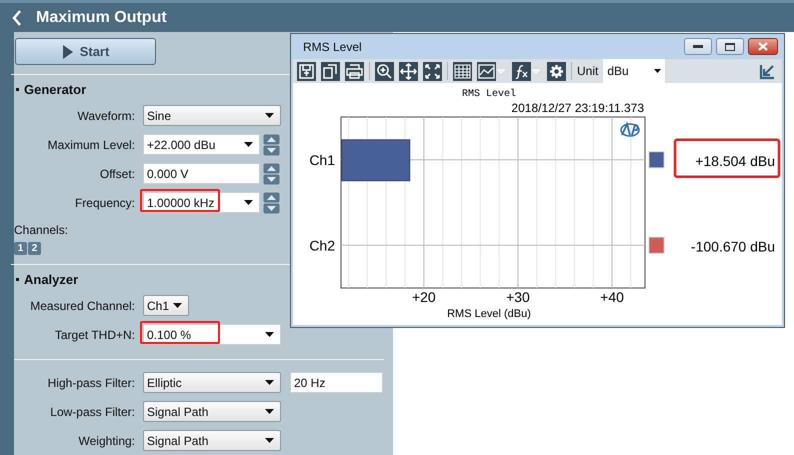  I want to click on close-button, so click(763, 46).